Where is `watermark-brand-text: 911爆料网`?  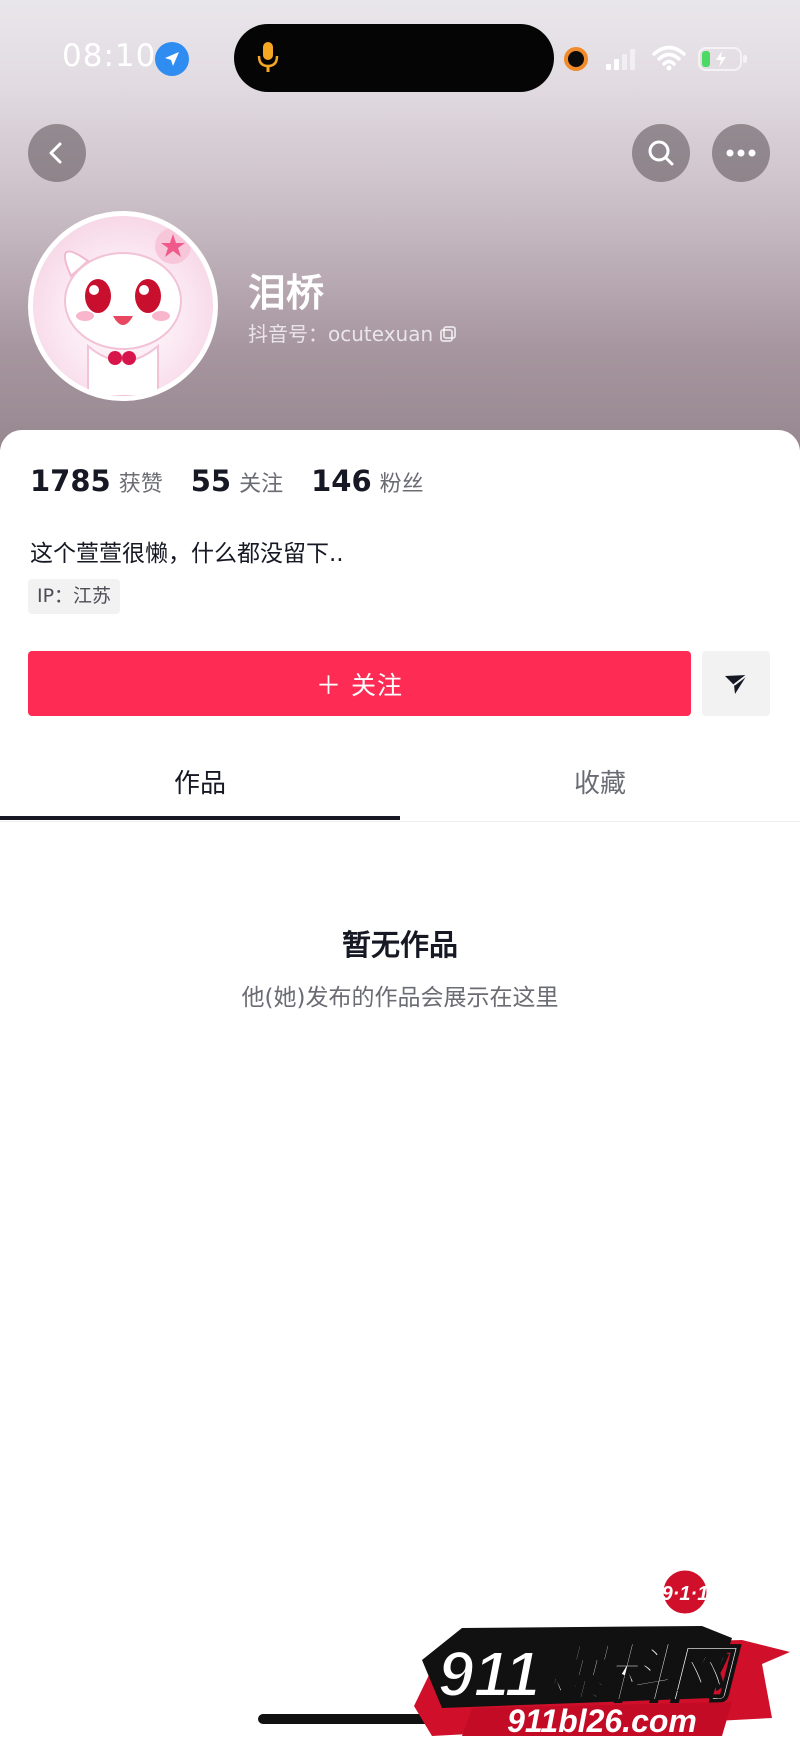 watermark-brand-text: 911爆料网 is located at coordinates (589, 1674).